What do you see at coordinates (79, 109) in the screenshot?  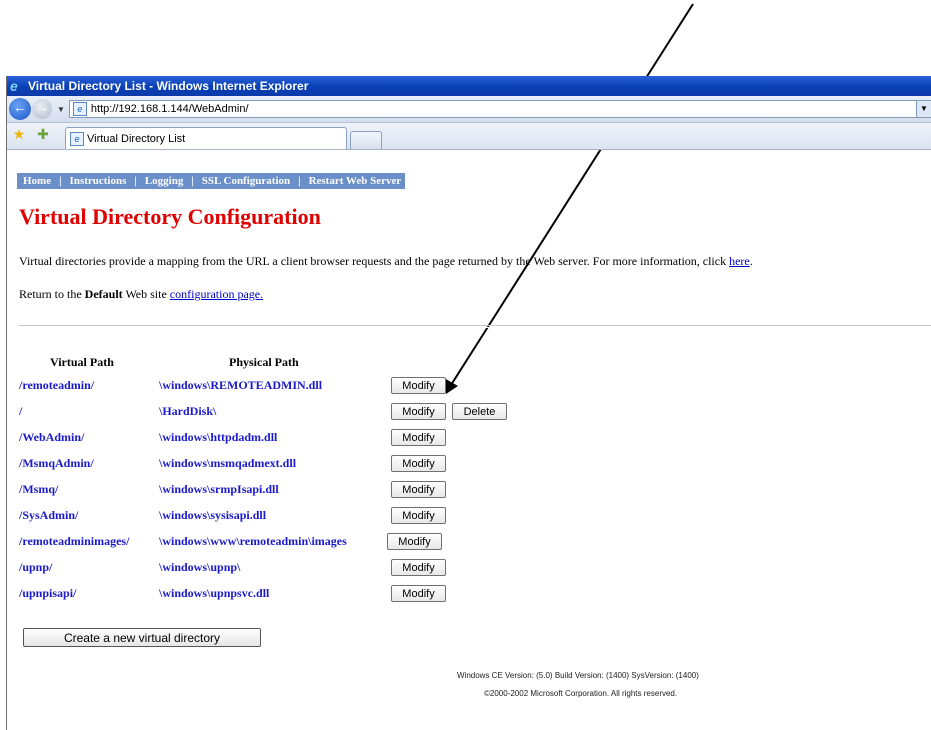 I see `page-icon: e` at bounding box center [79, 109].